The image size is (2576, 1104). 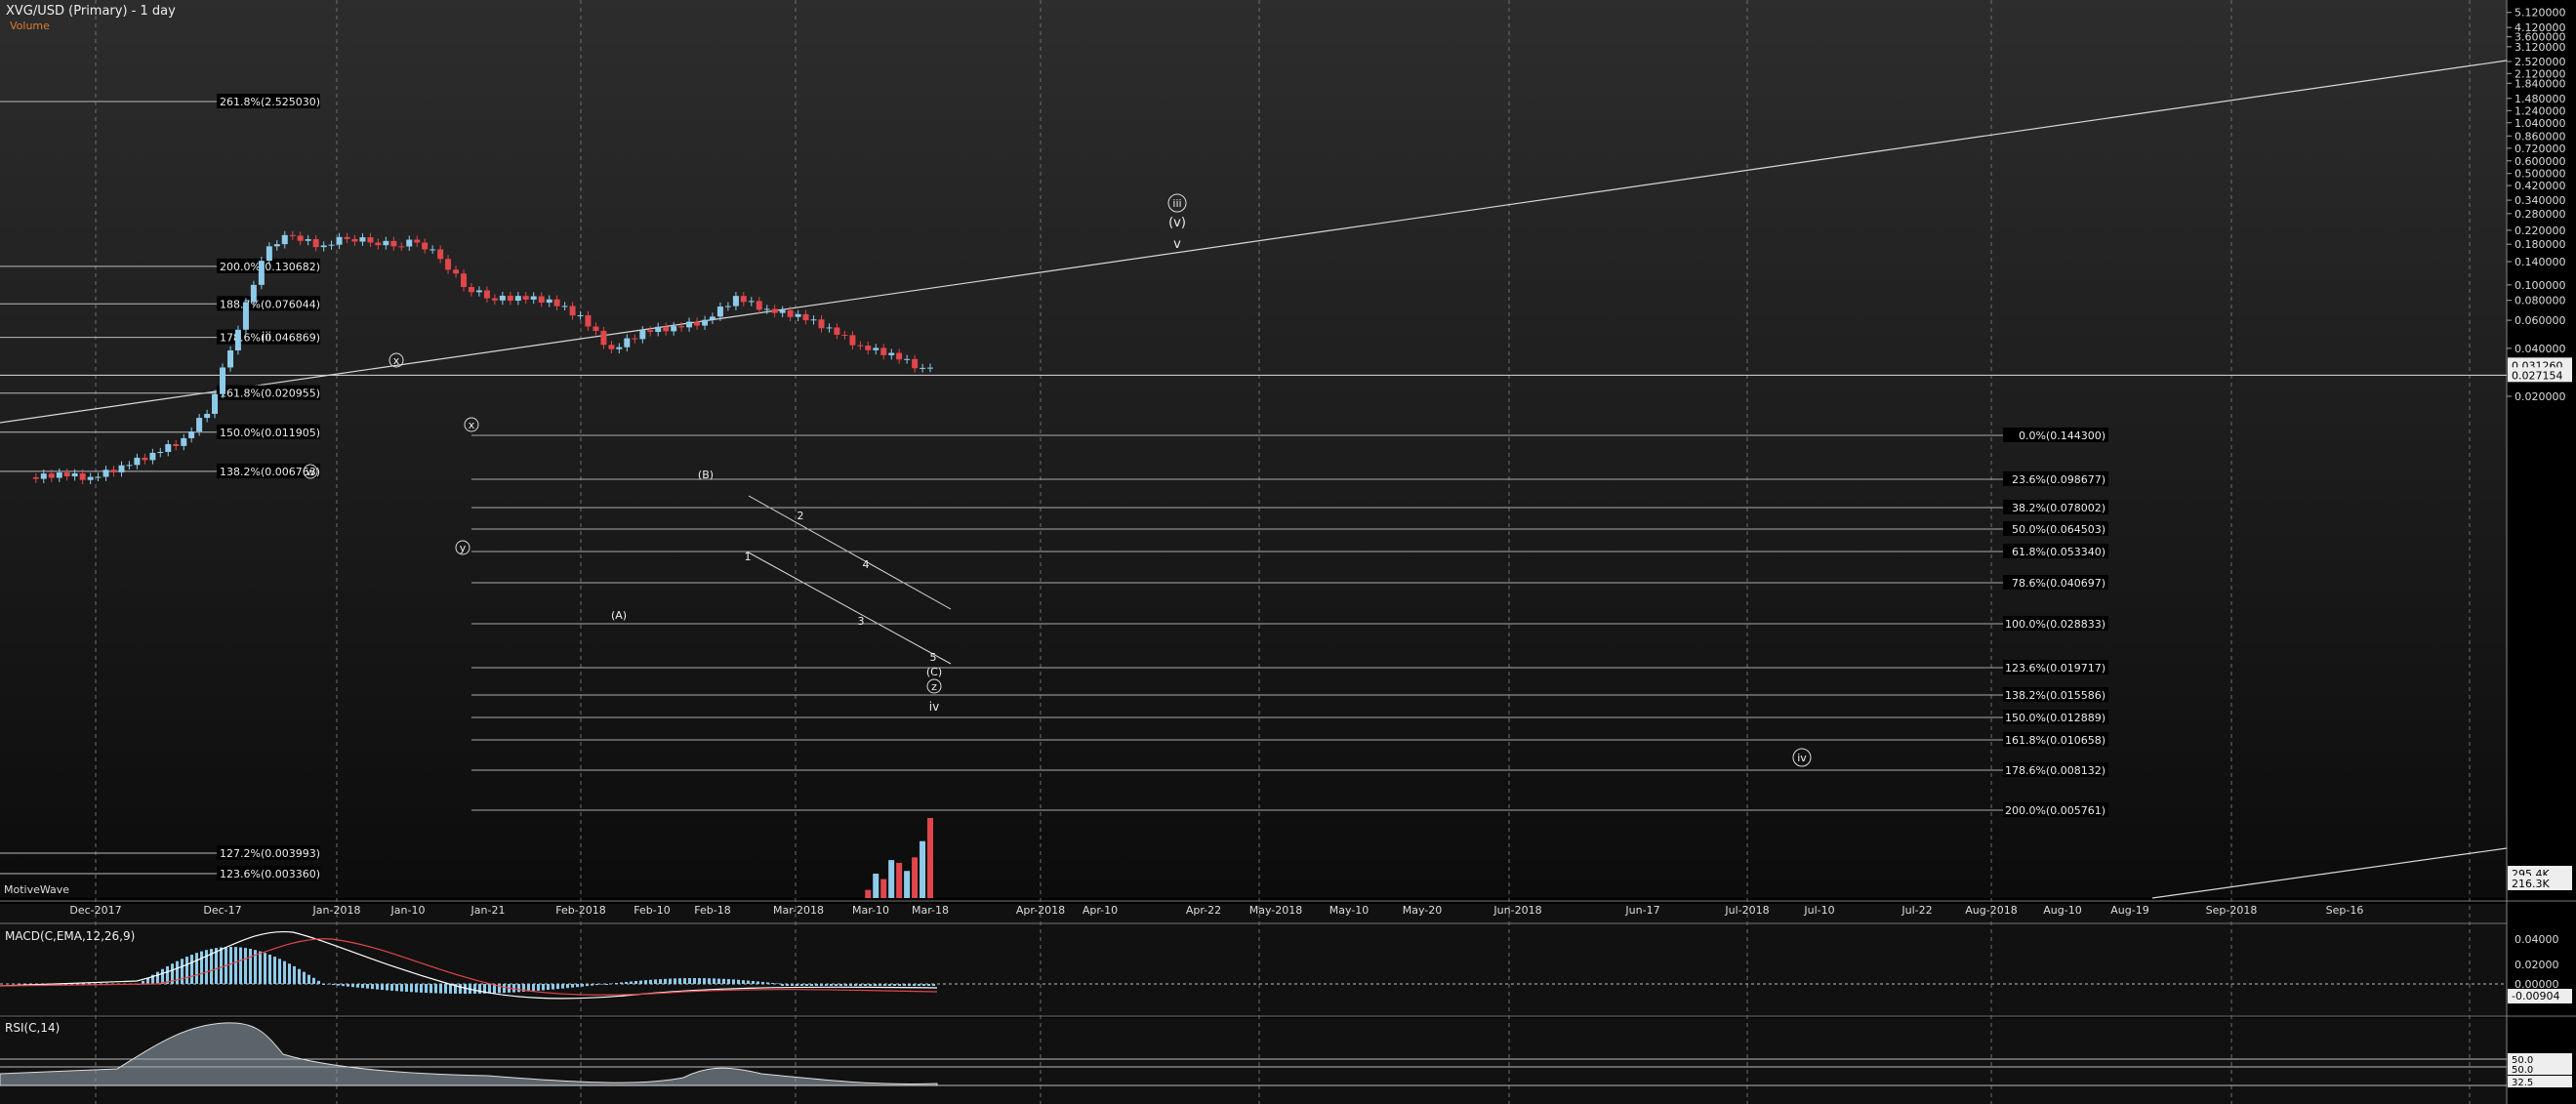 What do you see at coordinates (270, 394) in the screenshot?
I see `fib-label-left: 161.8%(0.020955)` at bounding box center [270, 394].